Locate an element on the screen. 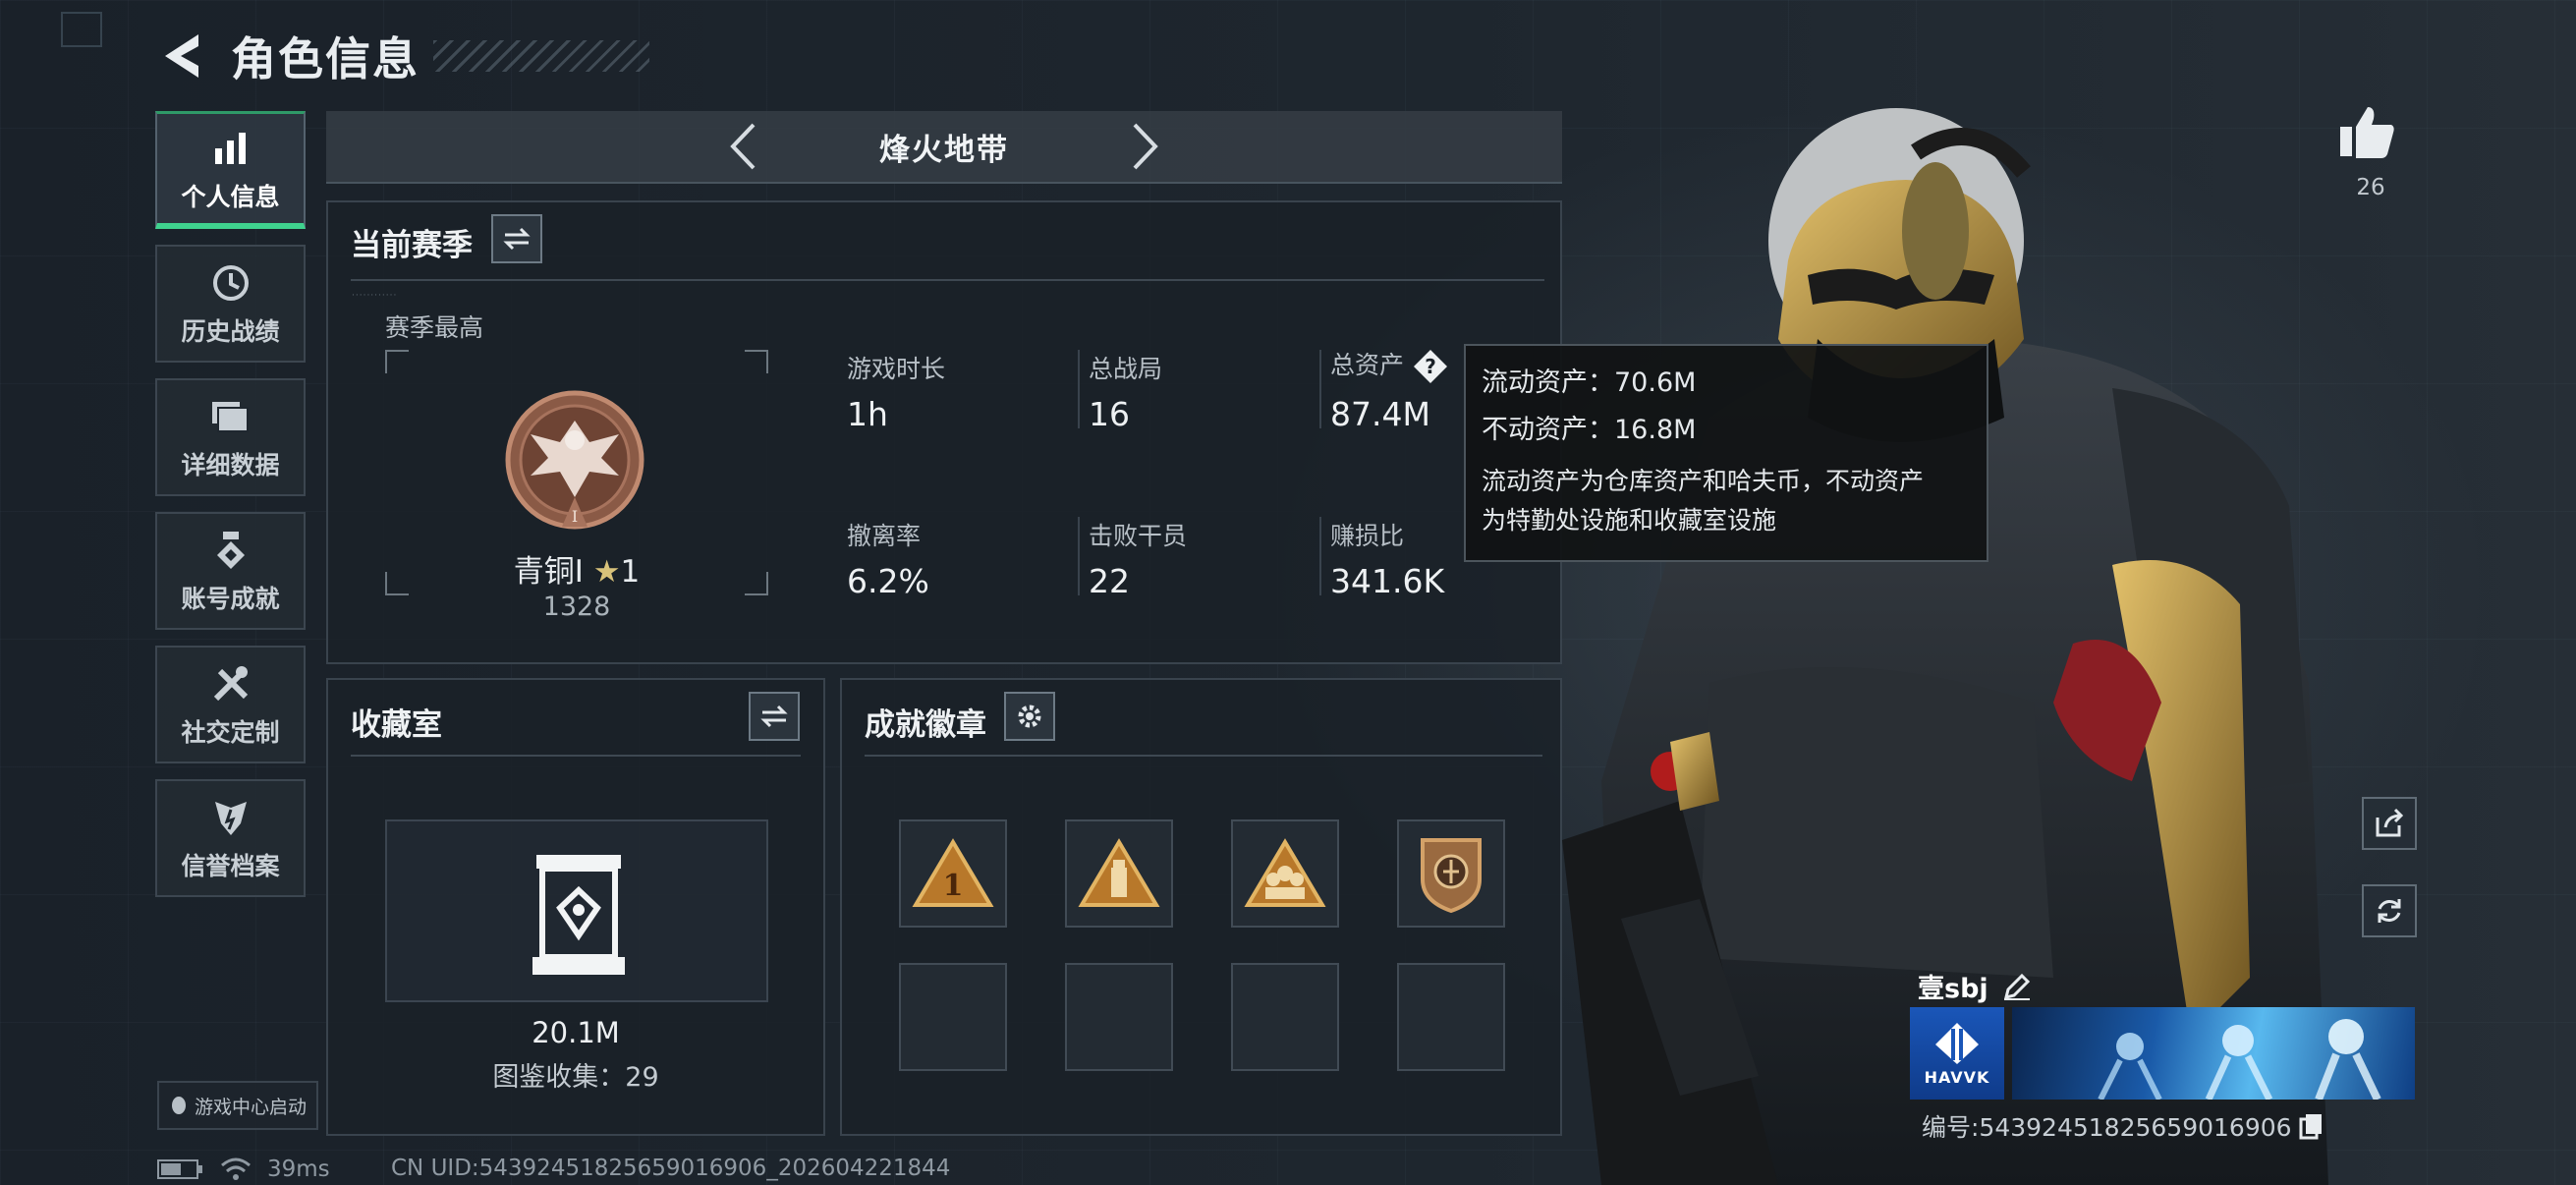 The image size is (2576, 1185). sidebar-item-reputation: 信誉档案 is located at coordinates (230, 838).